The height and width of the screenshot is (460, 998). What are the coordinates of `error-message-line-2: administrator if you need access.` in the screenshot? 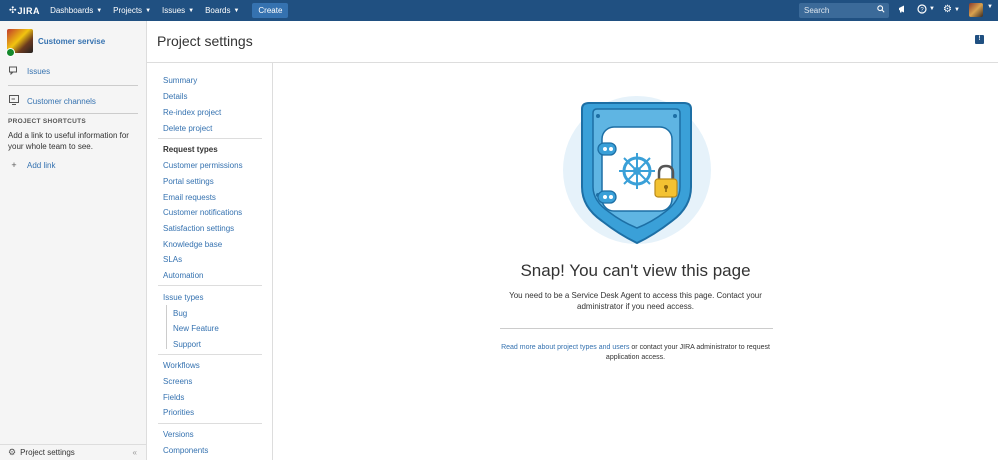 It's located at (635, 306).